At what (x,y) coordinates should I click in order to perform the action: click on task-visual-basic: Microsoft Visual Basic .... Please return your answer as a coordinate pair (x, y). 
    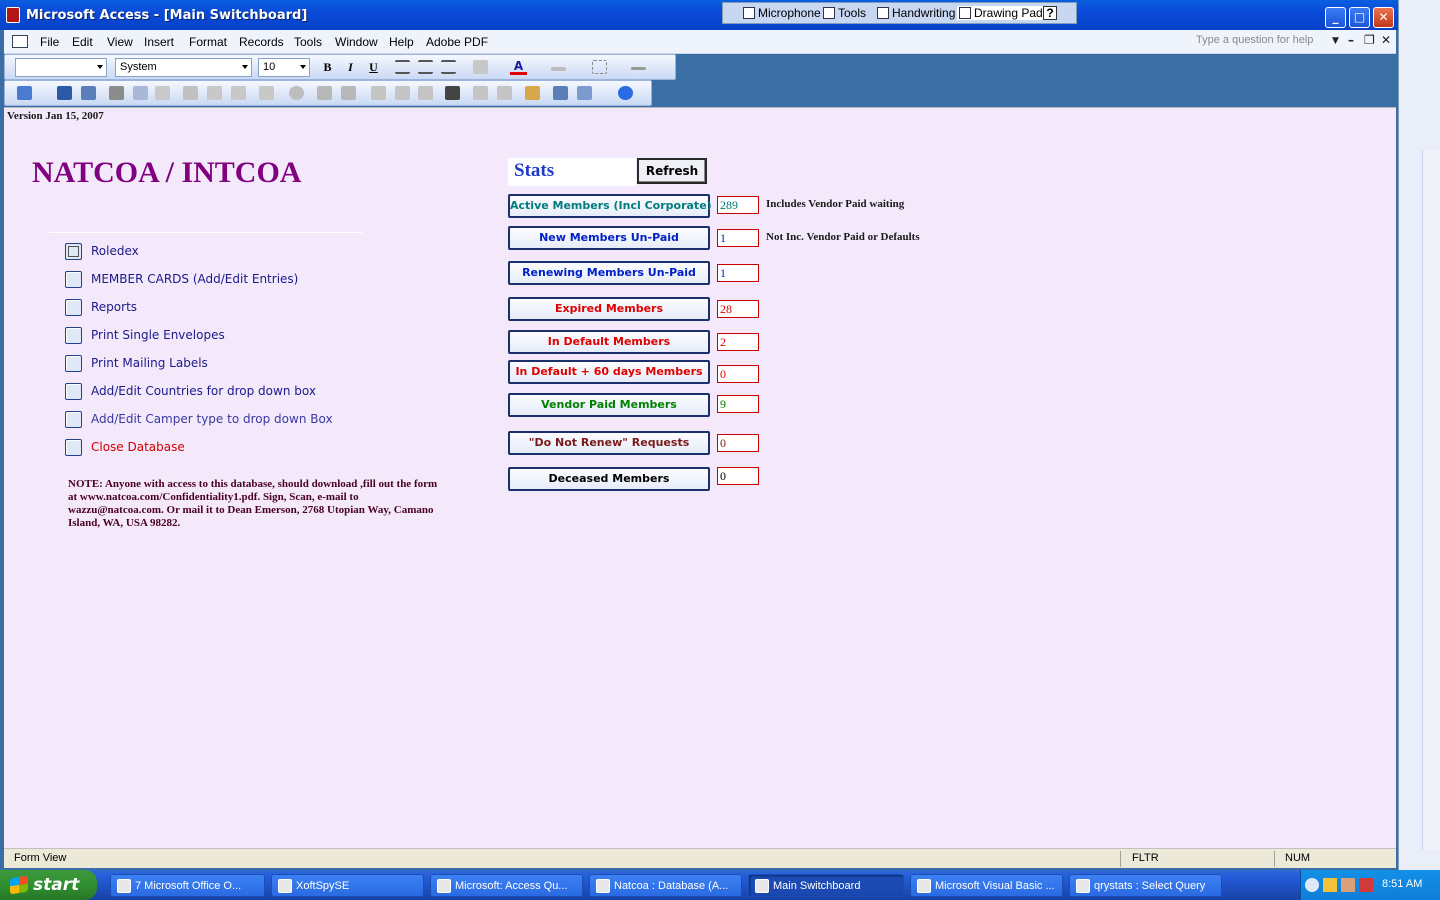
    Looking at the image, I should click on (986, 885).